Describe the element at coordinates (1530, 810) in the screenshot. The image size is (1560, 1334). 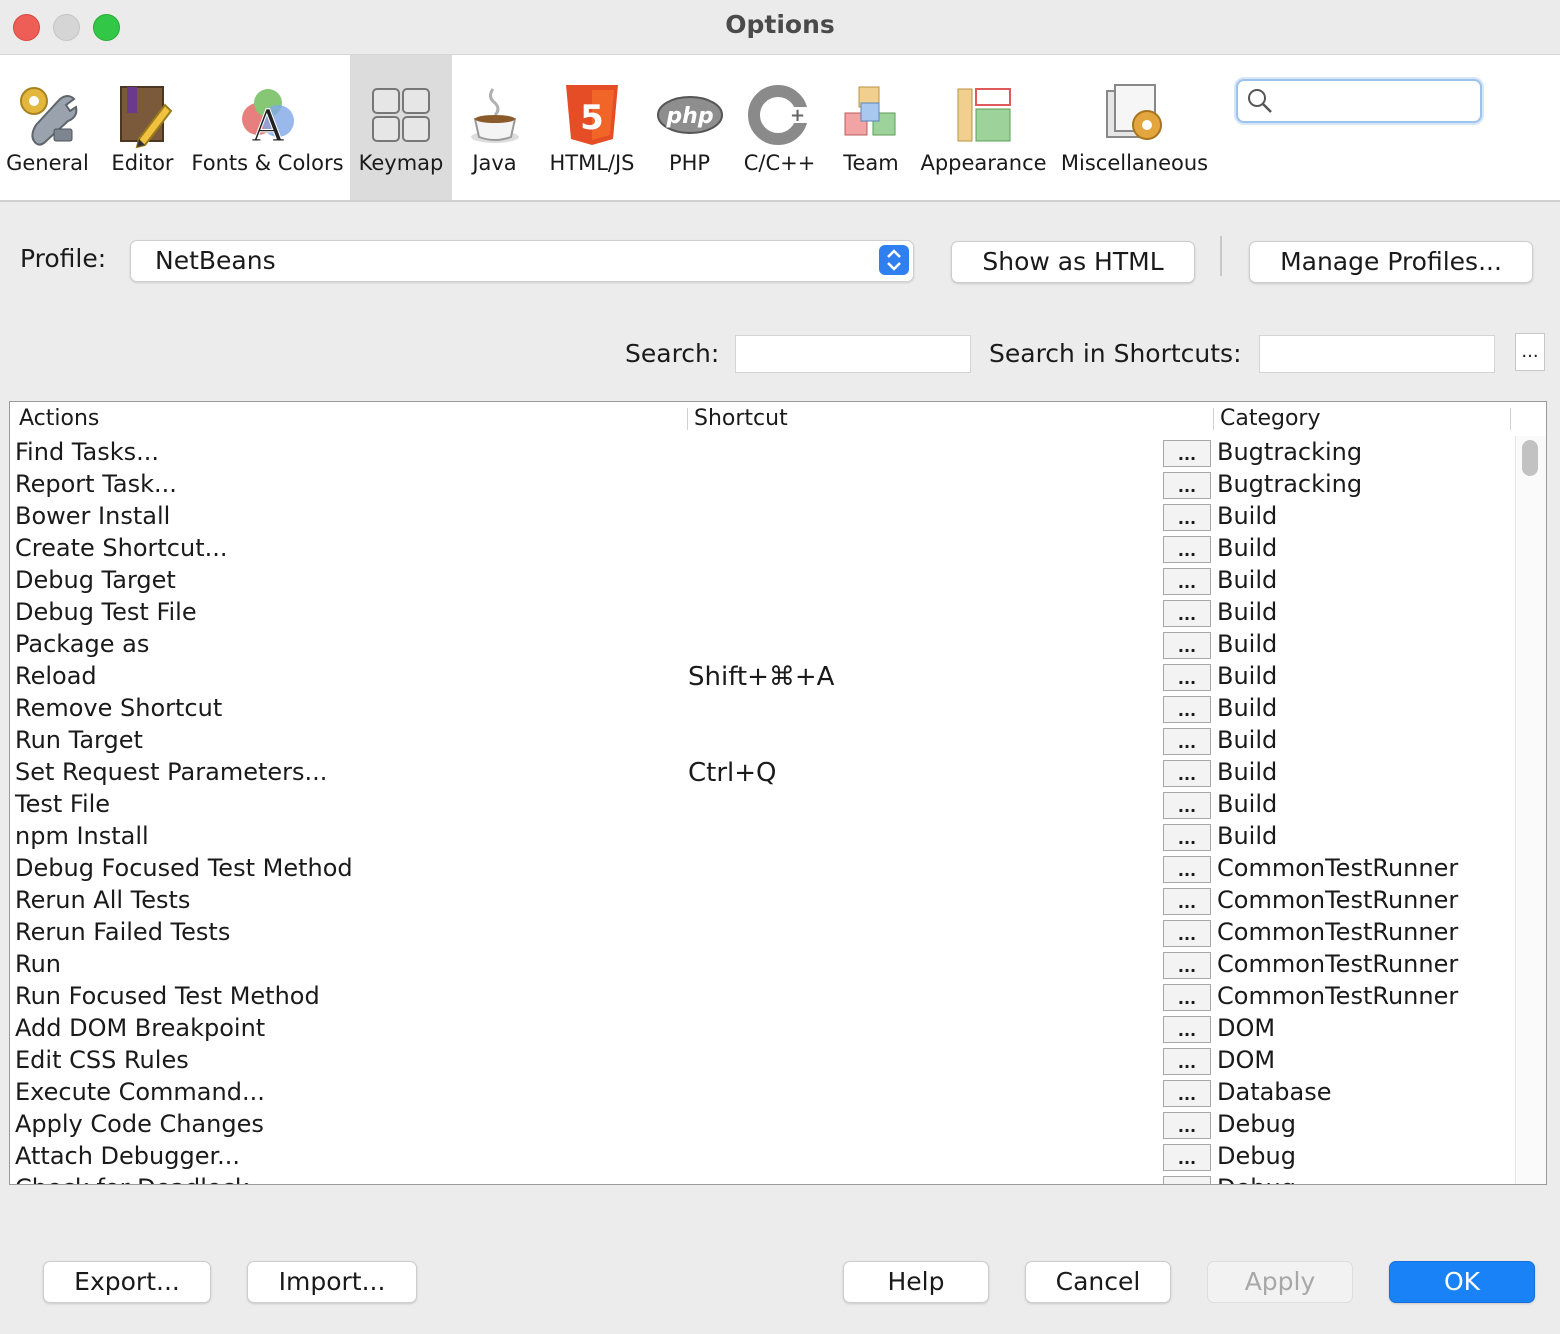
I see `table-vertical-scrollbar` at that location.